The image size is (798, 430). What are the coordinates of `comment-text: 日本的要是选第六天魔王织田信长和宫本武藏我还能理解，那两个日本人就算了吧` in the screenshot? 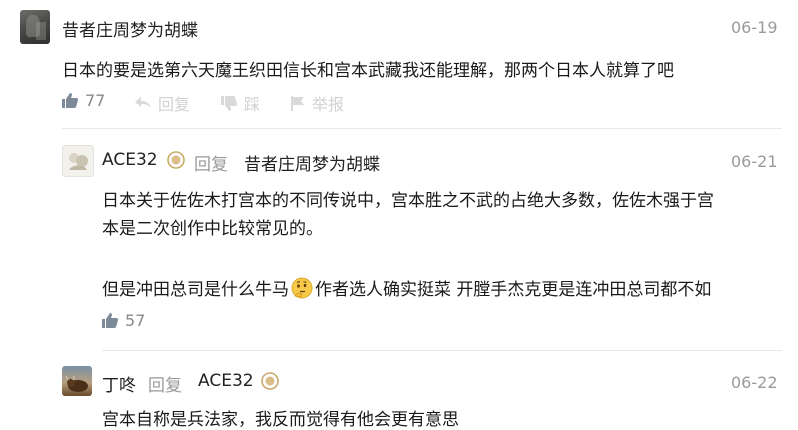 It's located at (368, 71).